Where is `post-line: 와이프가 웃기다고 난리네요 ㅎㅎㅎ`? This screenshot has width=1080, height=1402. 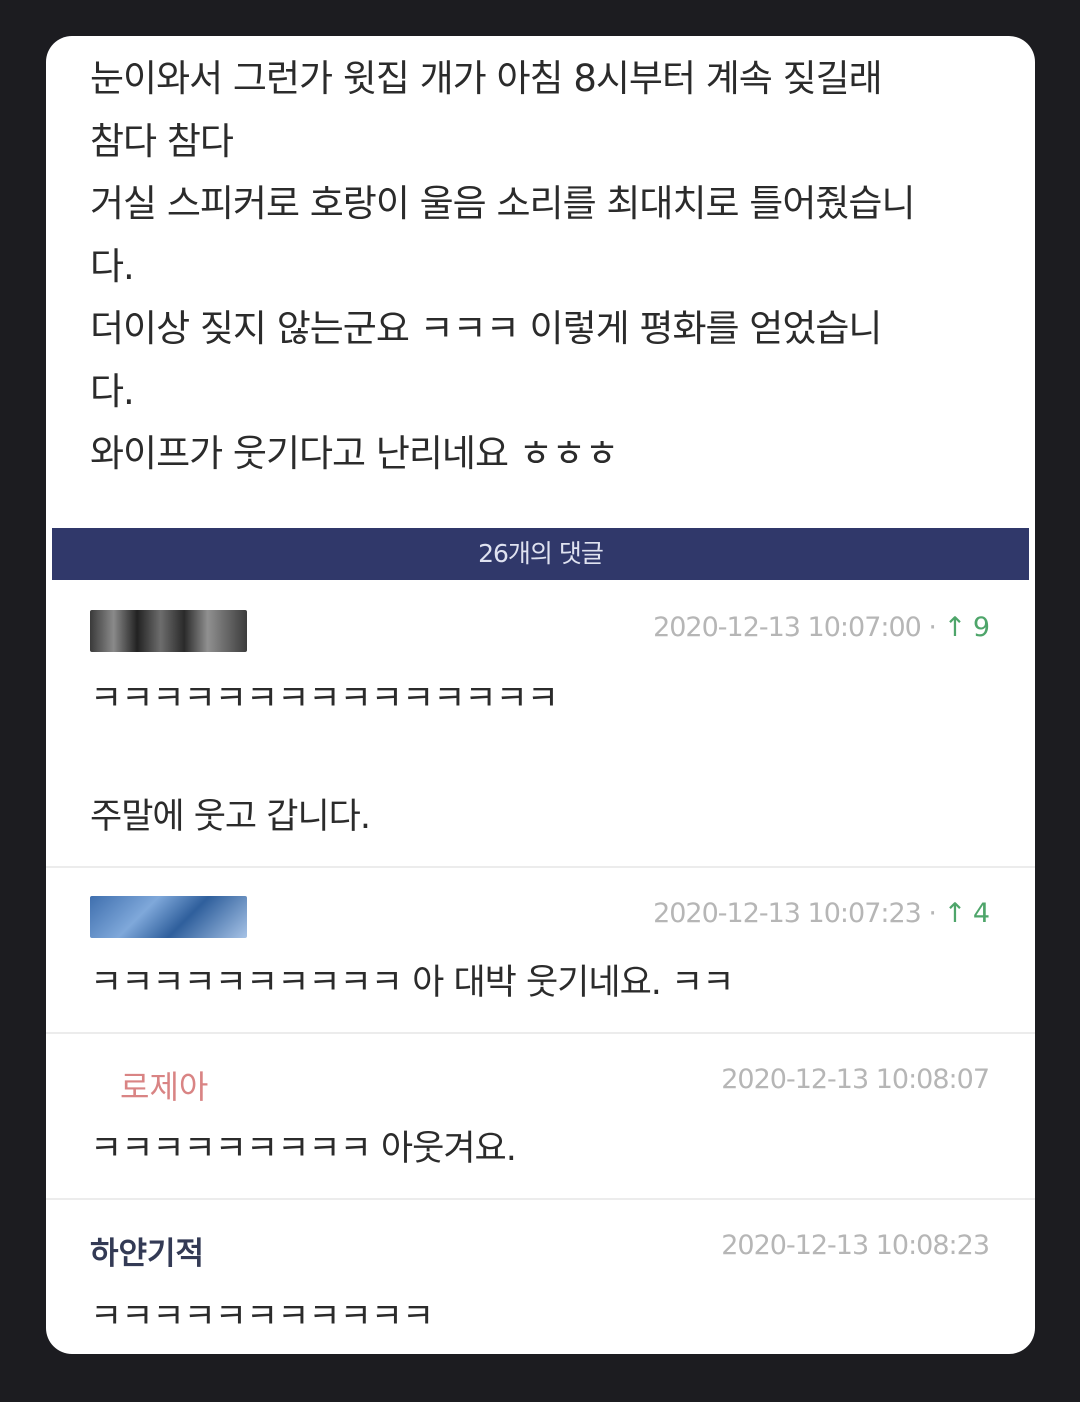
post-line: 와이프가 웃기다고 난리네요 ㅎㅎㅎ is located at coordinates (354, 453).